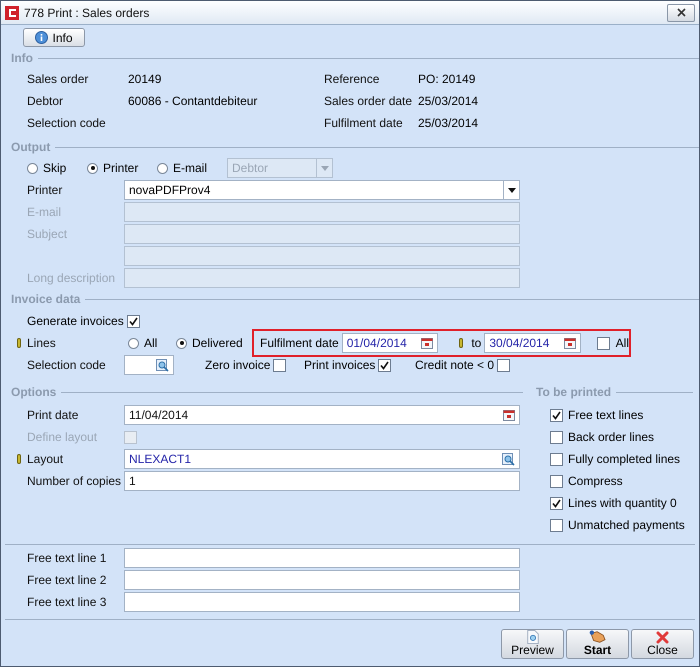 This screenshot has width=700, height=667. What do you see at coordinates (611, 437) in the screenshot?
I see `checkbox-label: Back order lines` at bounding box center [611, 437].